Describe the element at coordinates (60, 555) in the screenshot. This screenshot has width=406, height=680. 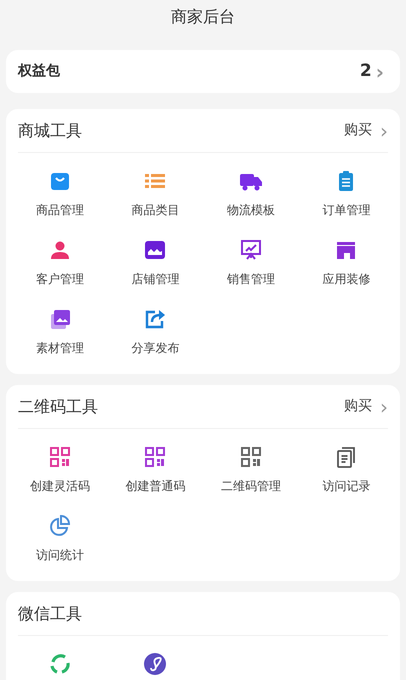
I see `tool-label: 访问统计` at that location.